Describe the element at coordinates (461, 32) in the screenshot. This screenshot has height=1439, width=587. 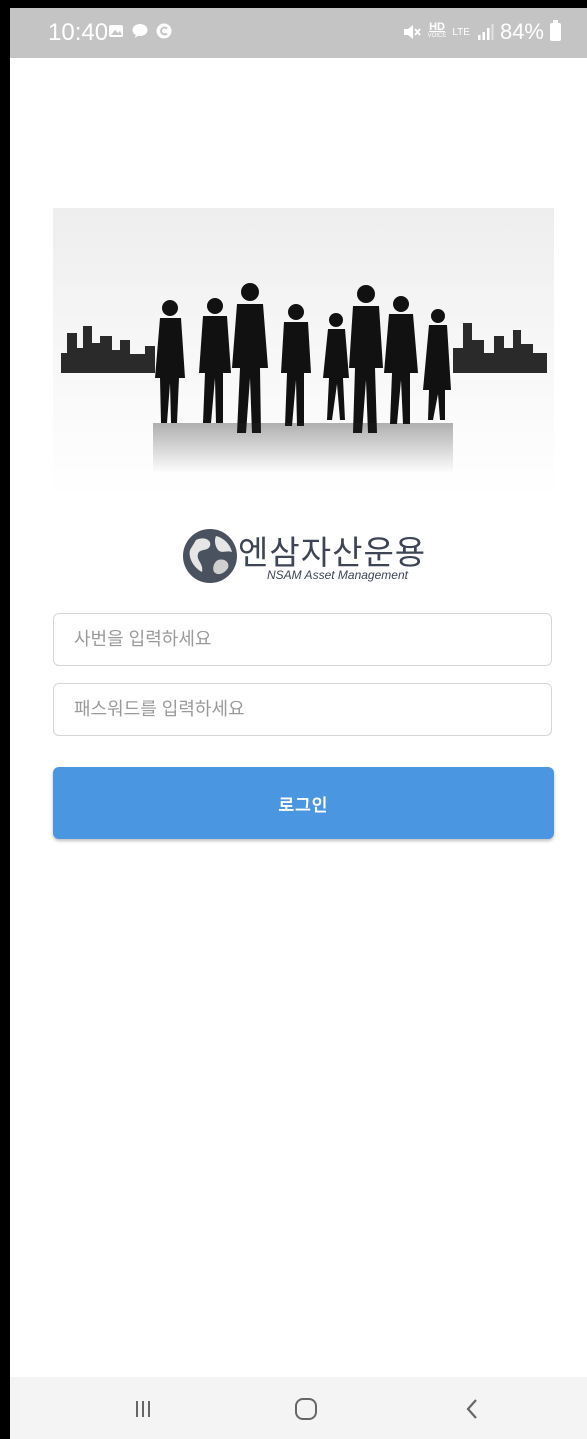
I see `lte-label: LTE` at that location.